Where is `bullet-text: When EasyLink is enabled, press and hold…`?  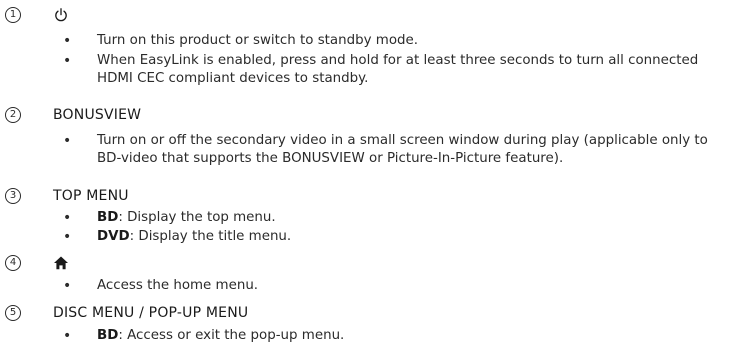 bullet-text: When EasyLink is enabled, press and hold… is located at coordinates (398, 69).